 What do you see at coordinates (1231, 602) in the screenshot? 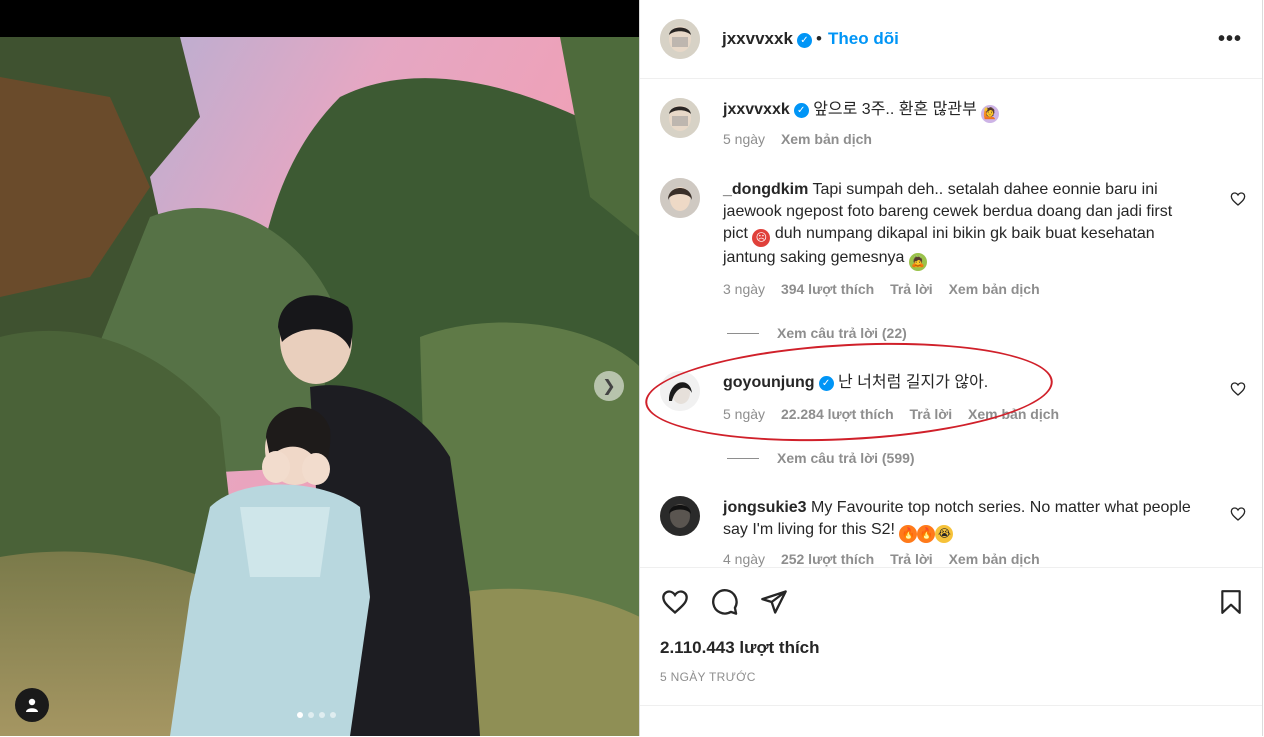
I see `bookmark-icon` at bounding box center [1231, 602].